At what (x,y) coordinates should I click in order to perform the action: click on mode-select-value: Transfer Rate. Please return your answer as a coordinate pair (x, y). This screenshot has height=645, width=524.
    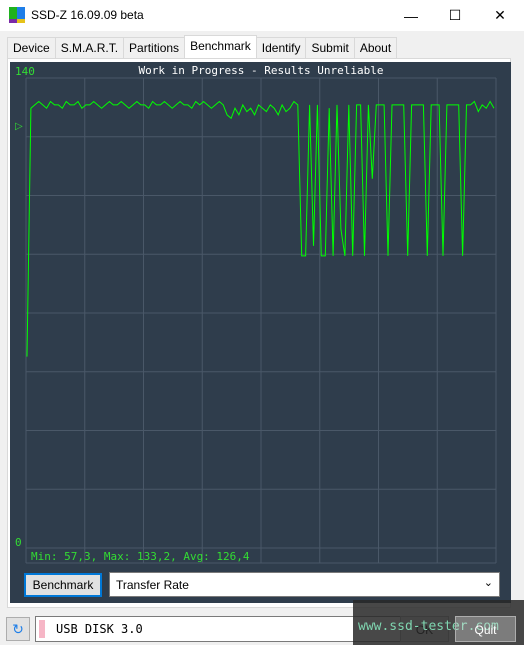
    Looking at the image, I should click on (152, 585).